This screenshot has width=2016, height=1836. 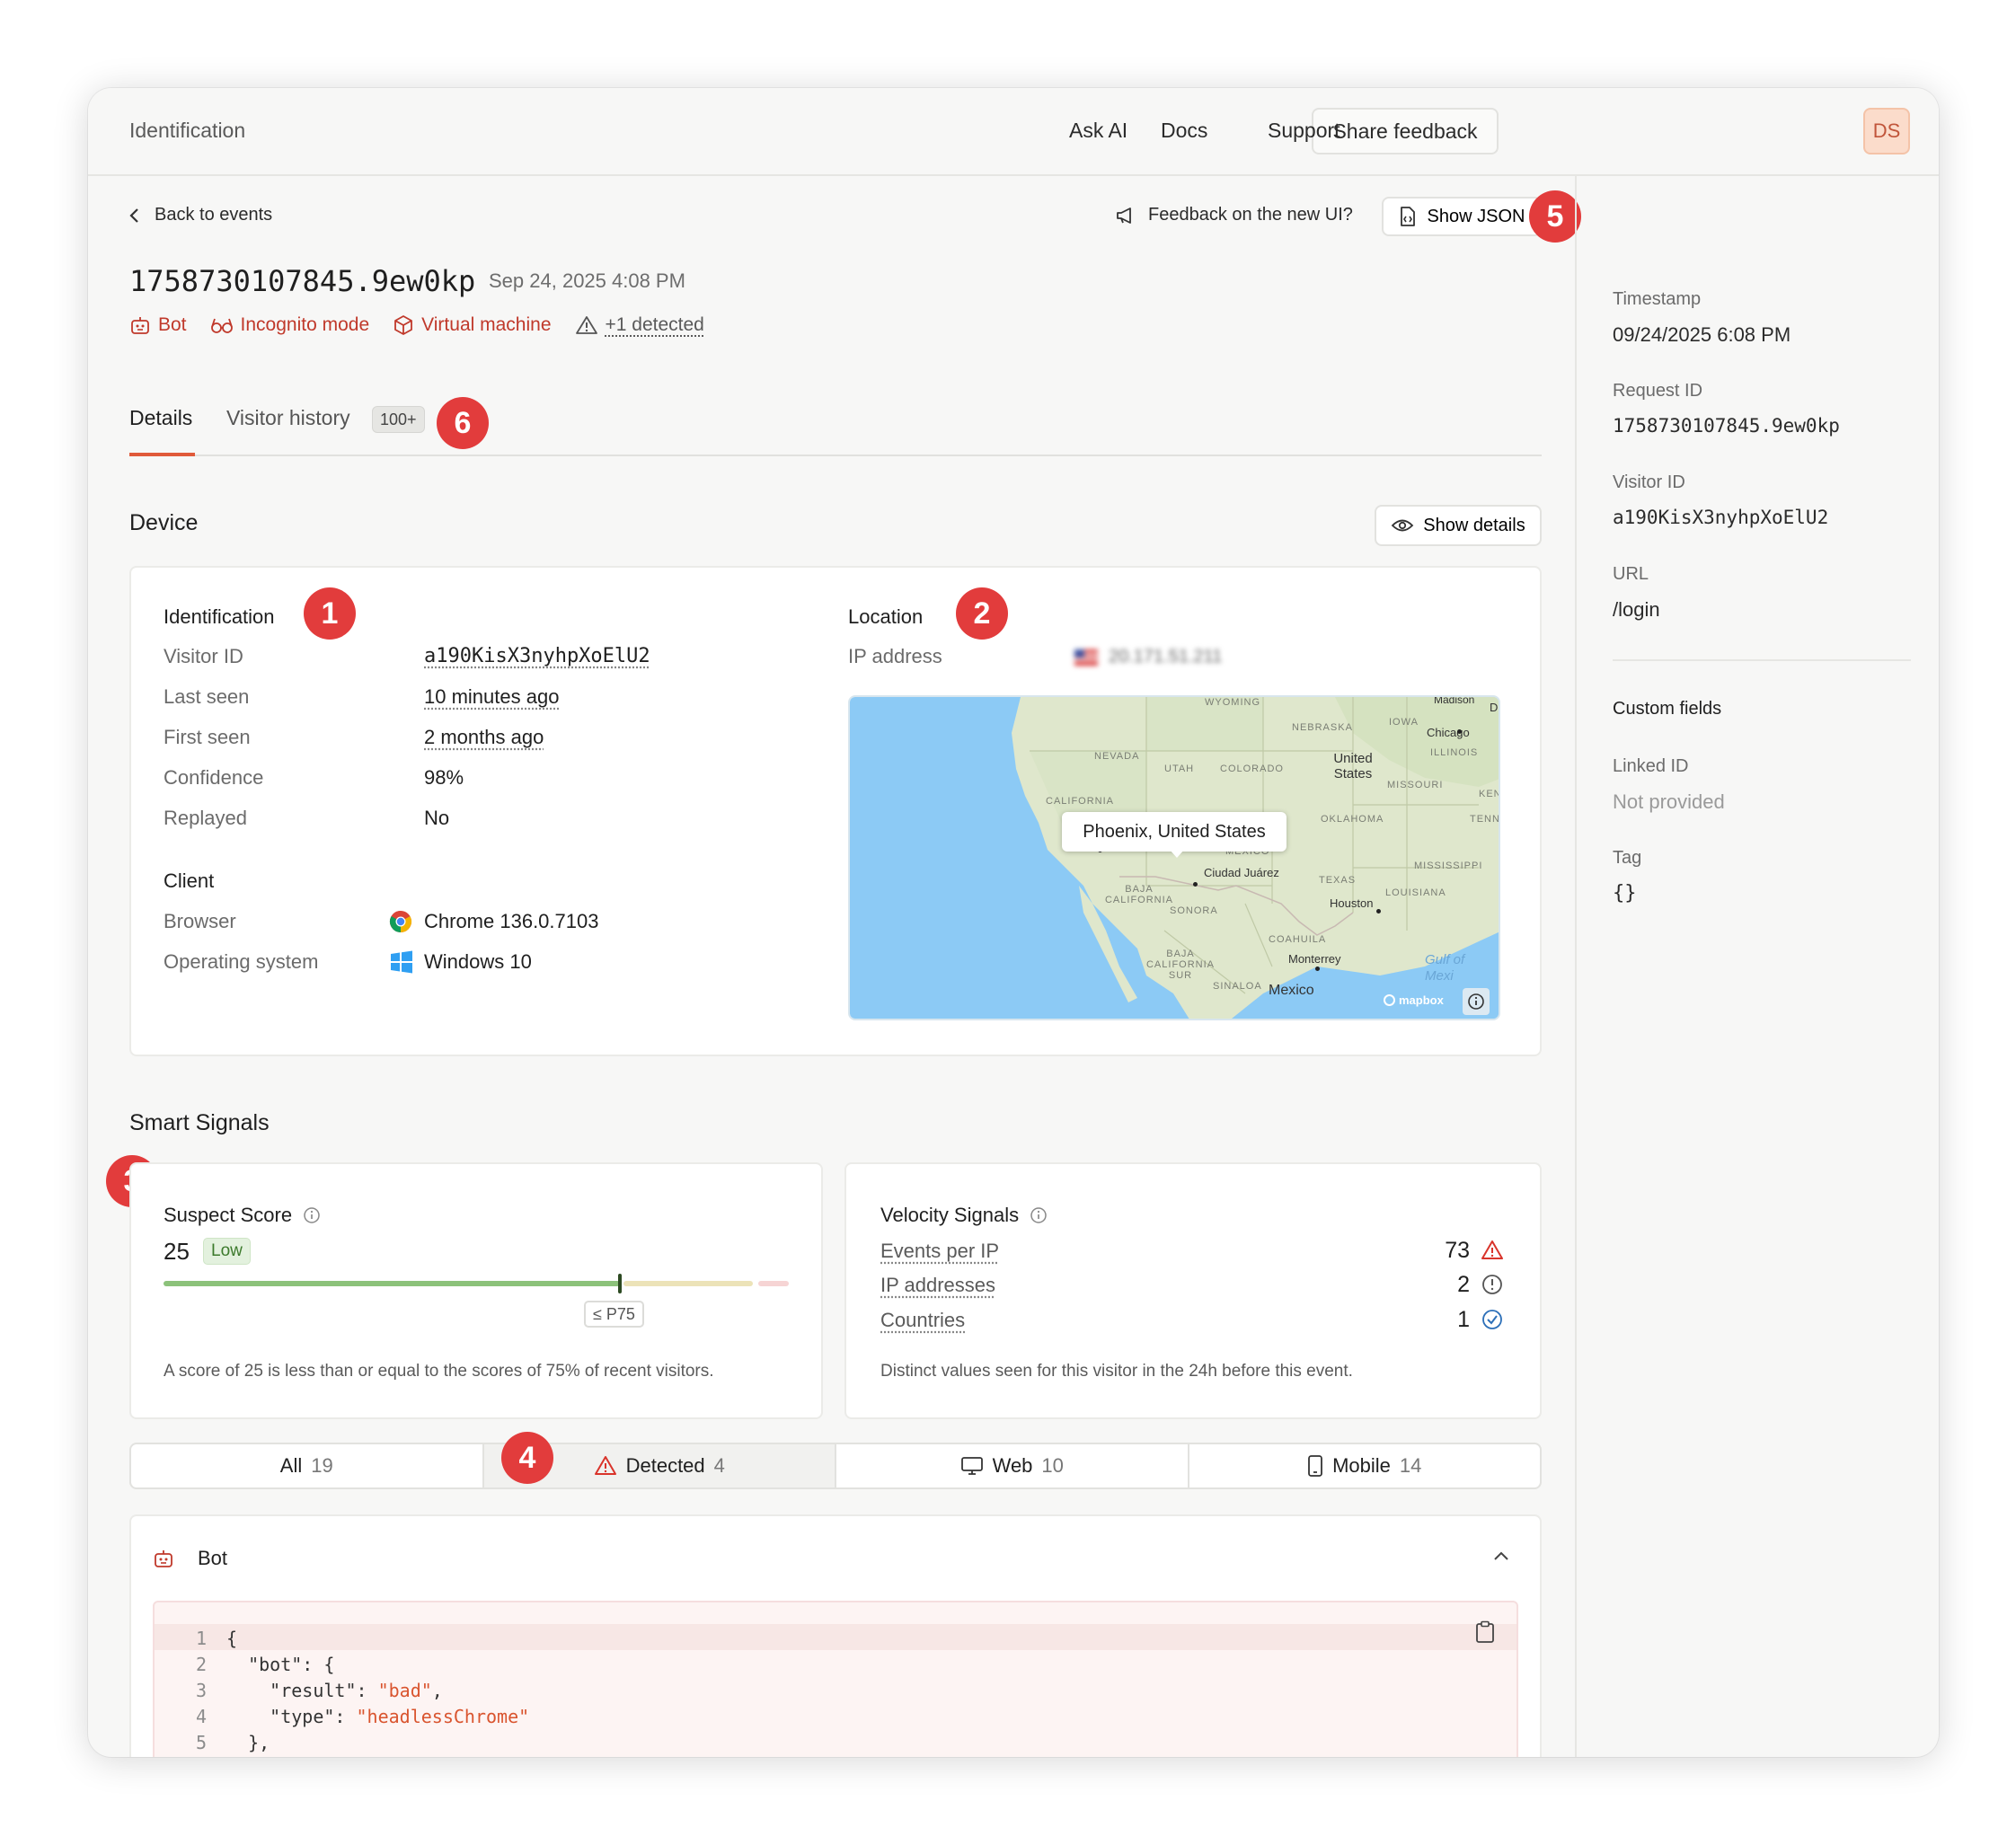 I want to click on code-token: "bot": {, so click(x=280, y=1664).